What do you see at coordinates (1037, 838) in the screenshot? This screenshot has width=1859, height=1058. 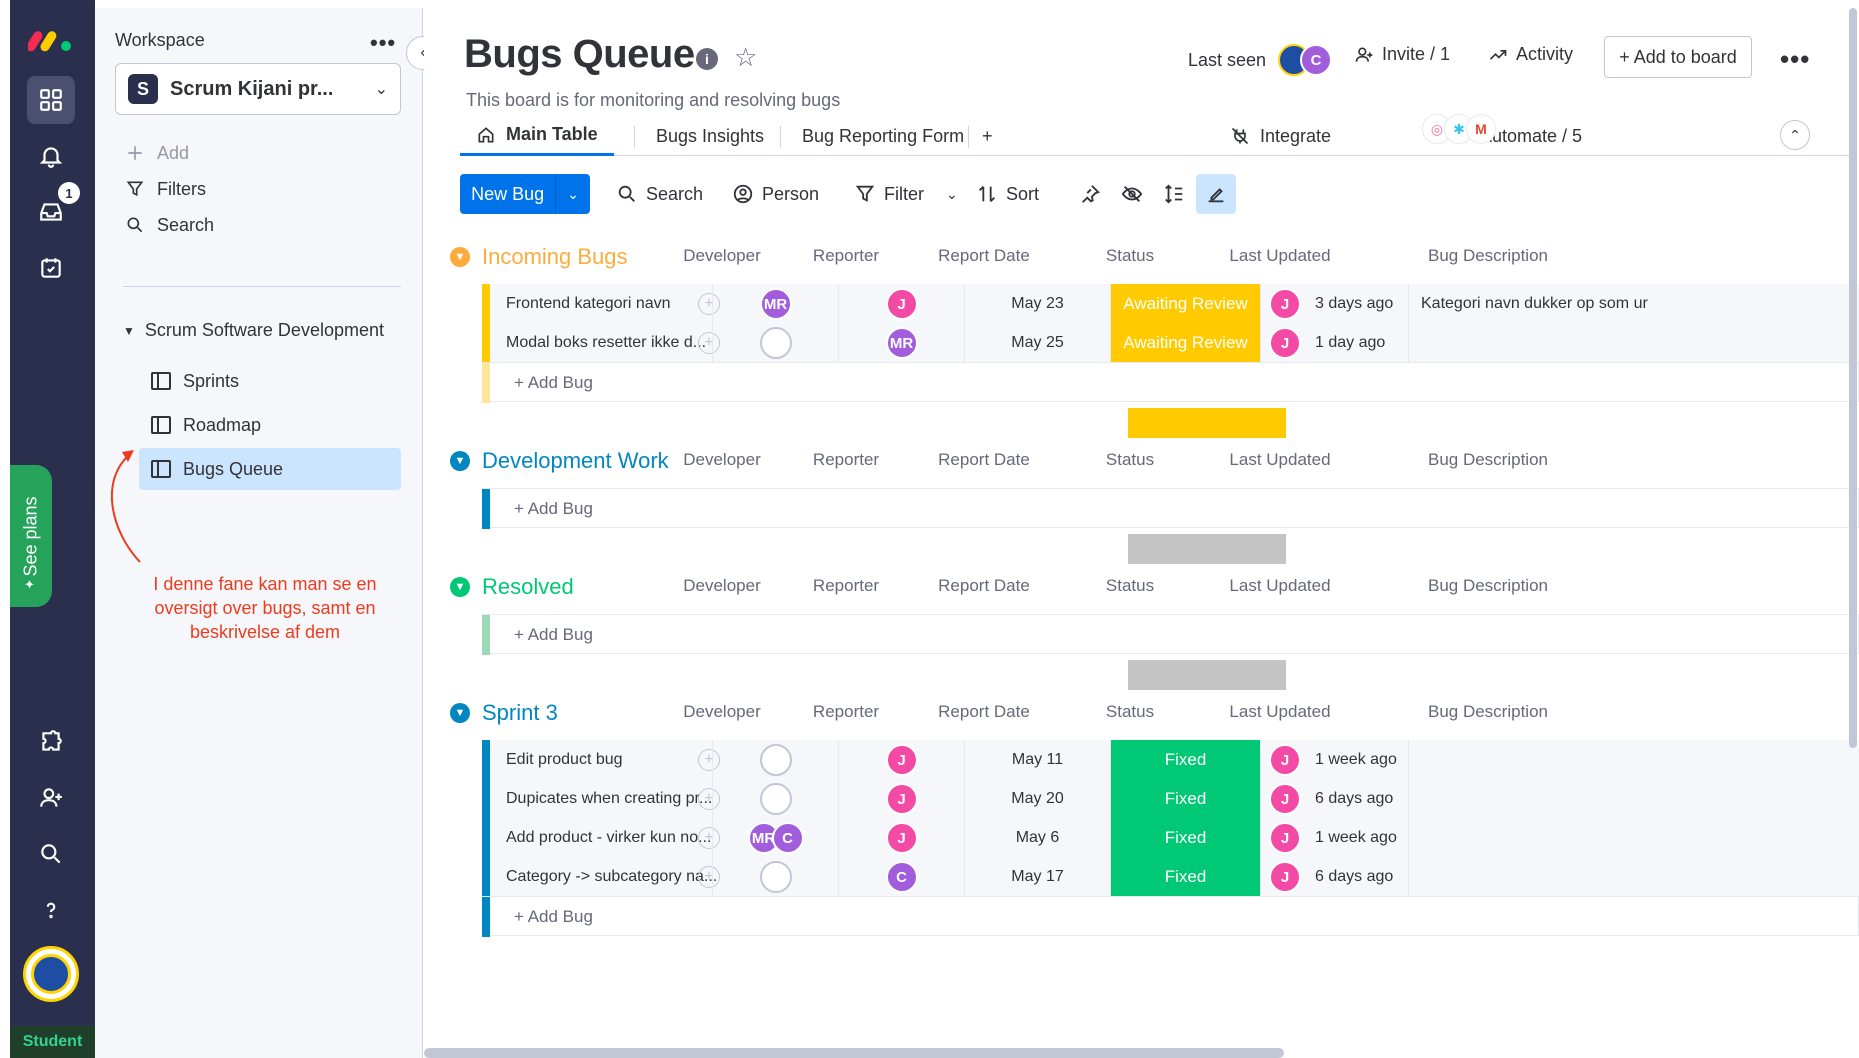 I see `report-date-cell: May 6` at bounding box center [1037, 838].